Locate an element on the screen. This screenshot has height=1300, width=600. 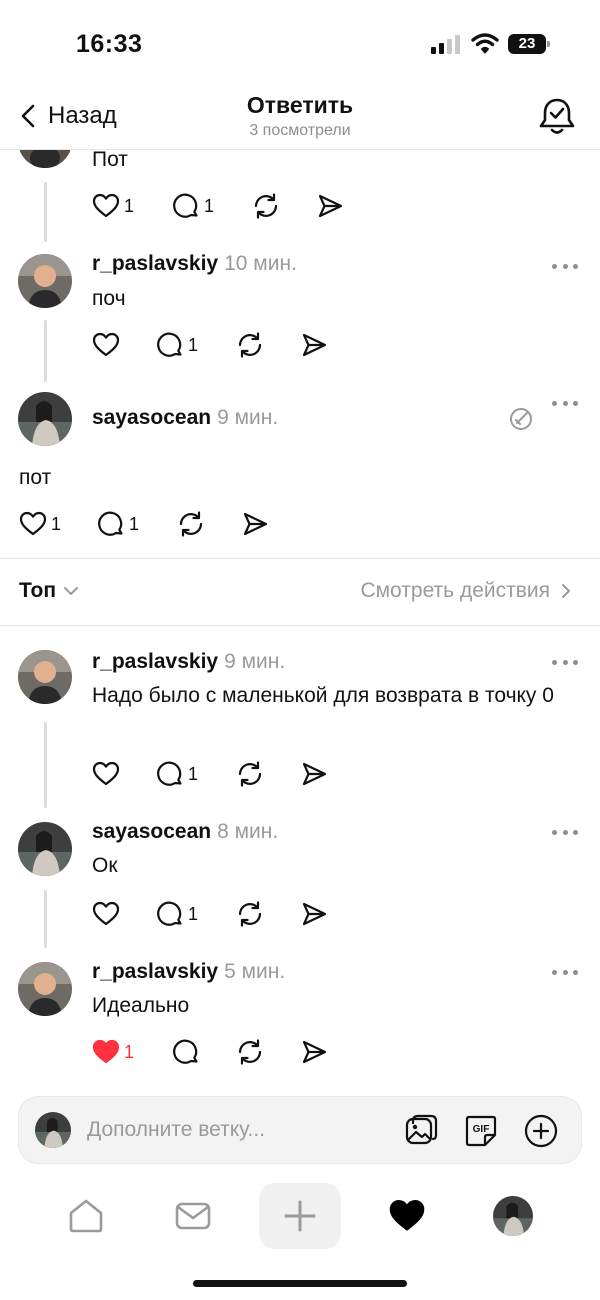
battery-icon: 23 is located at coordinates (529, 44).